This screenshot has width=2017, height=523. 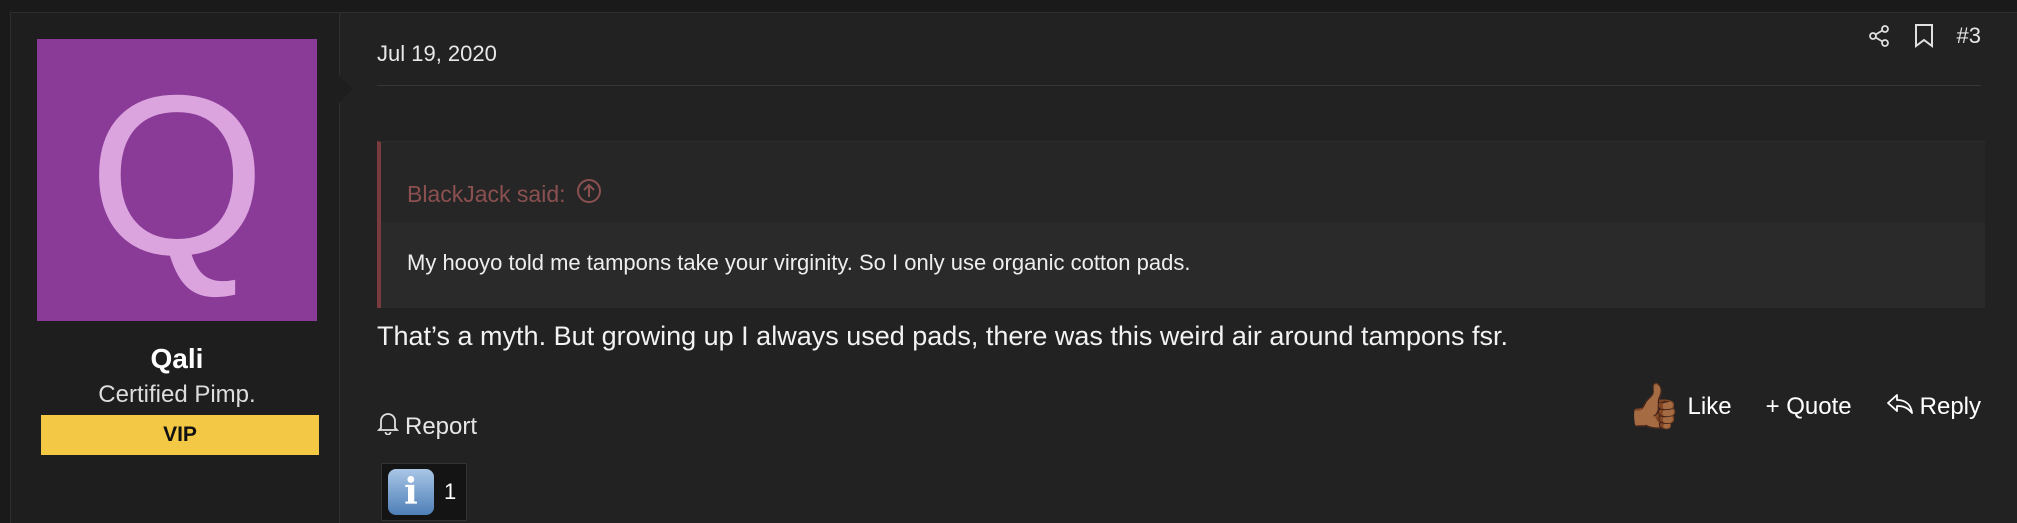 I want to click on avatar-letter: Q, so click(x=177, y=176).